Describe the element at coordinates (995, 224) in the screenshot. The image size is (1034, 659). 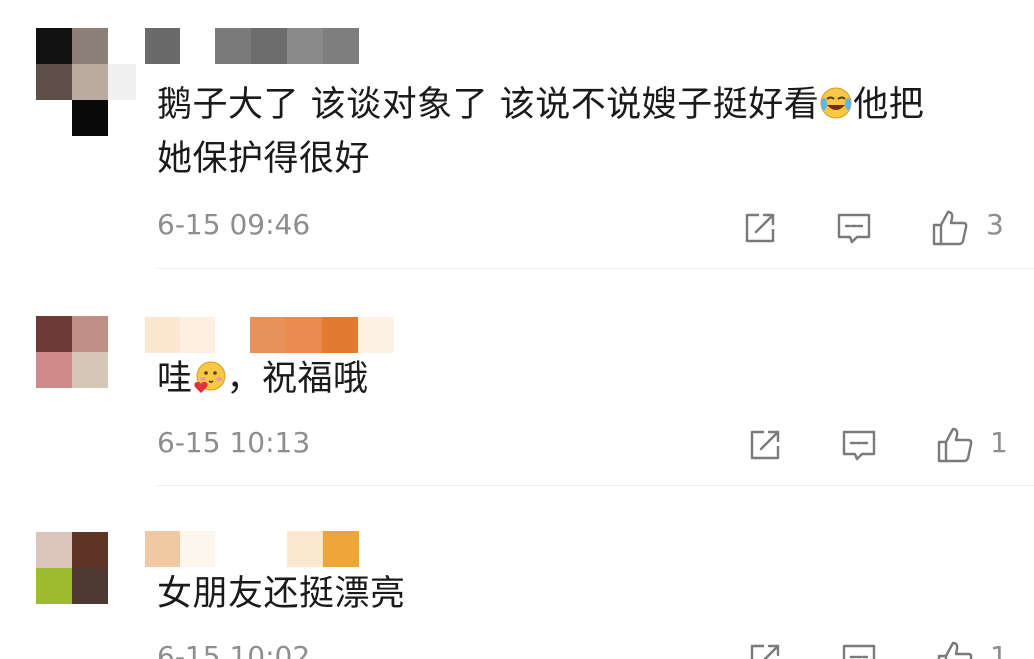
I see `like-count: 3` at that location.